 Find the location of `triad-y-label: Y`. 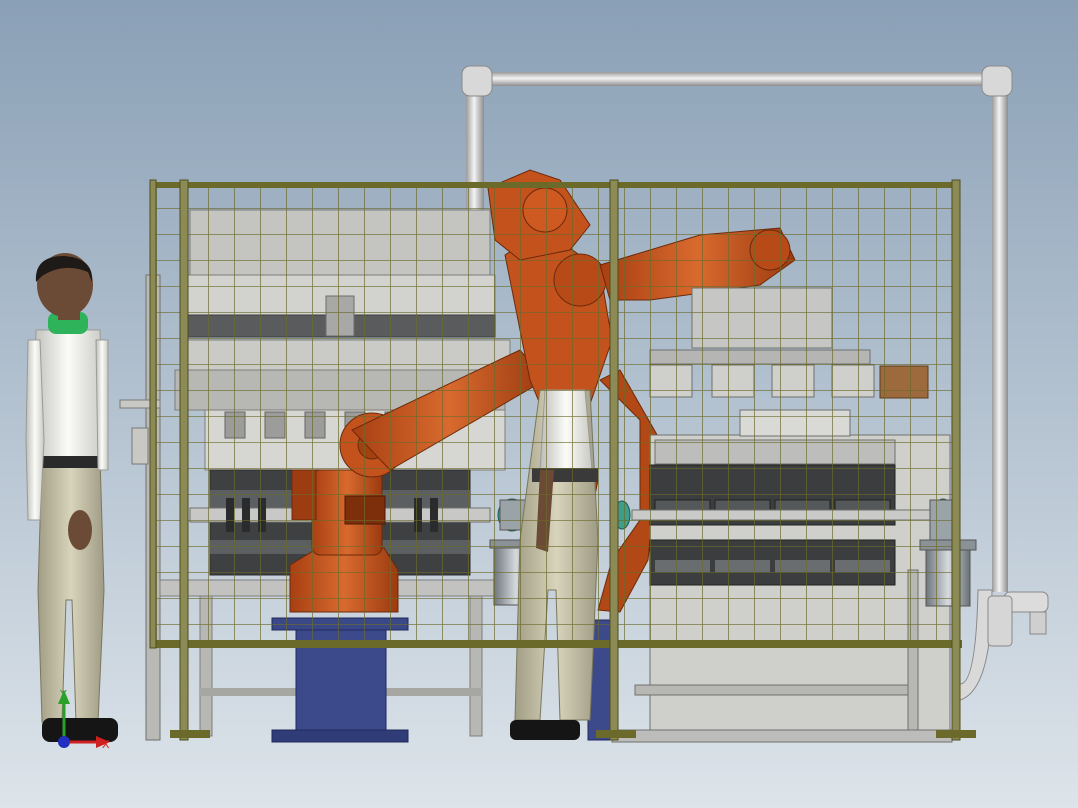

triad-y-label: Y is located at coordinates (63, 694).